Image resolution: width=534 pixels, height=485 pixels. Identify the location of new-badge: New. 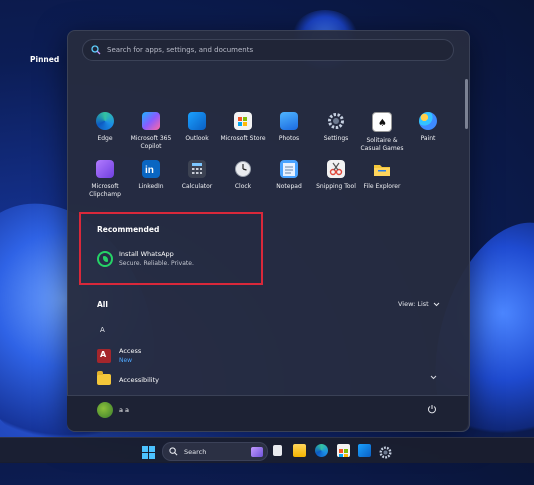
(126, 360).